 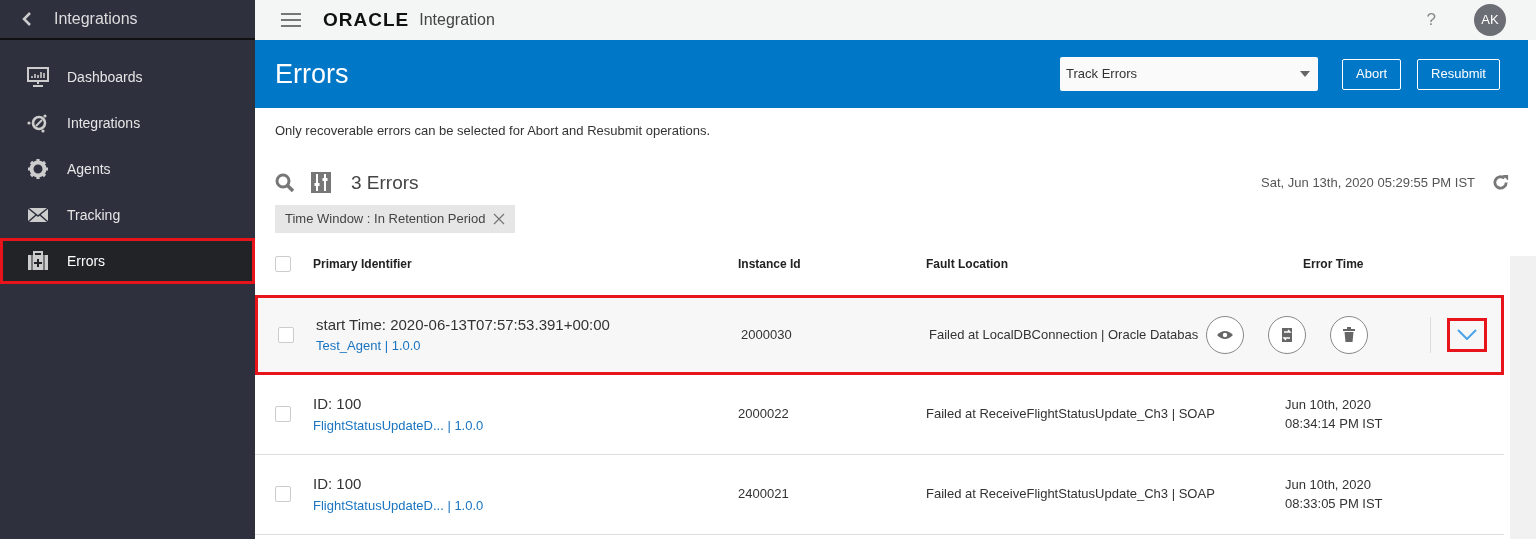 I want to click on back-icon, so click(x=27, y=19).